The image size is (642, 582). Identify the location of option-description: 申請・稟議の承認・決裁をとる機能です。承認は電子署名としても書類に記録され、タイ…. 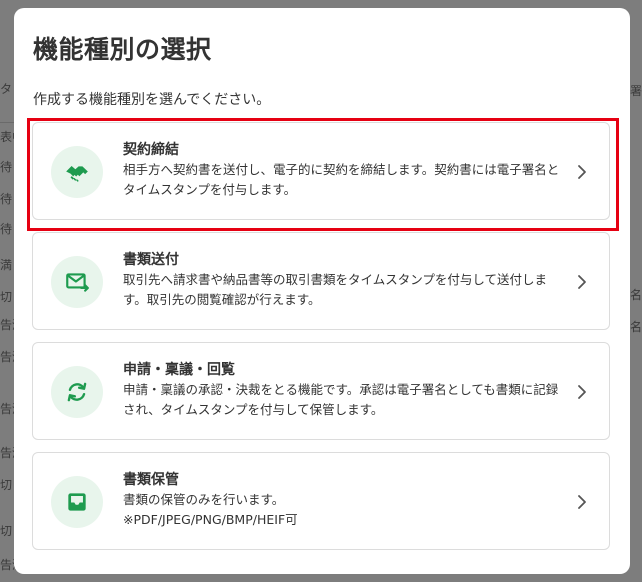
(341, 399).